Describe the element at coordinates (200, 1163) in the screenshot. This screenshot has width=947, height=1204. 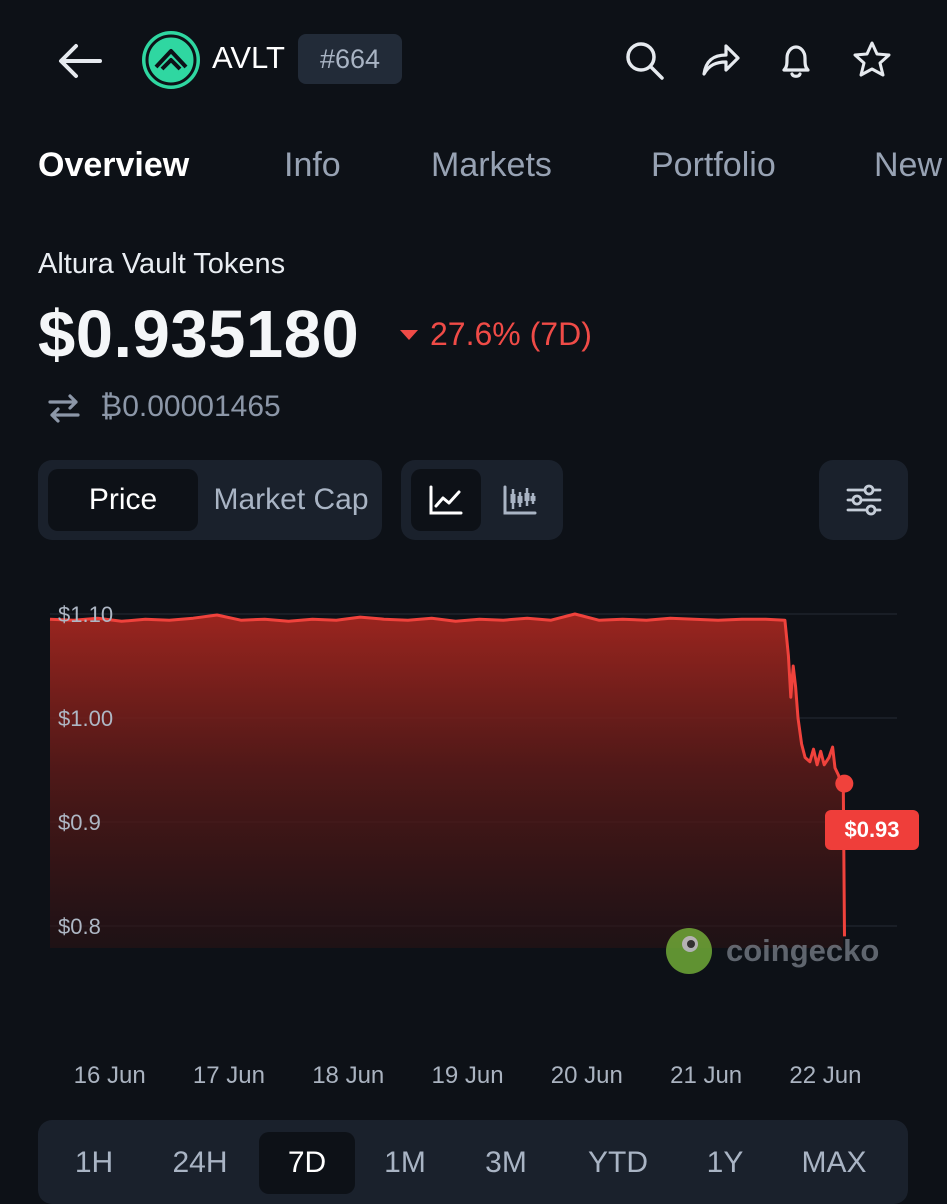
I see `range-24h: 24H` at that location.